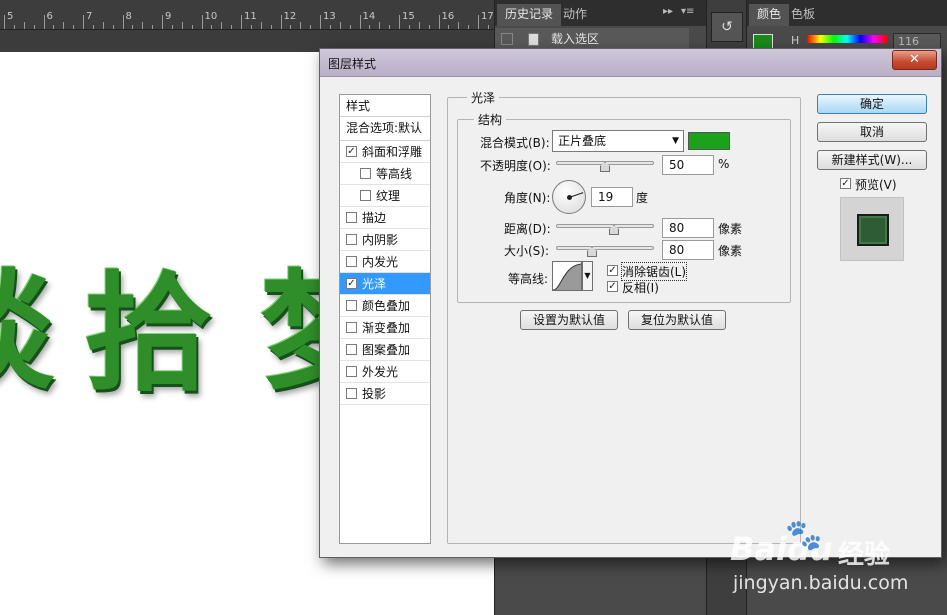  Describe the element at coordinates (385, 262) in the screenshot. I see `style-list-item: 内发光` at that location.